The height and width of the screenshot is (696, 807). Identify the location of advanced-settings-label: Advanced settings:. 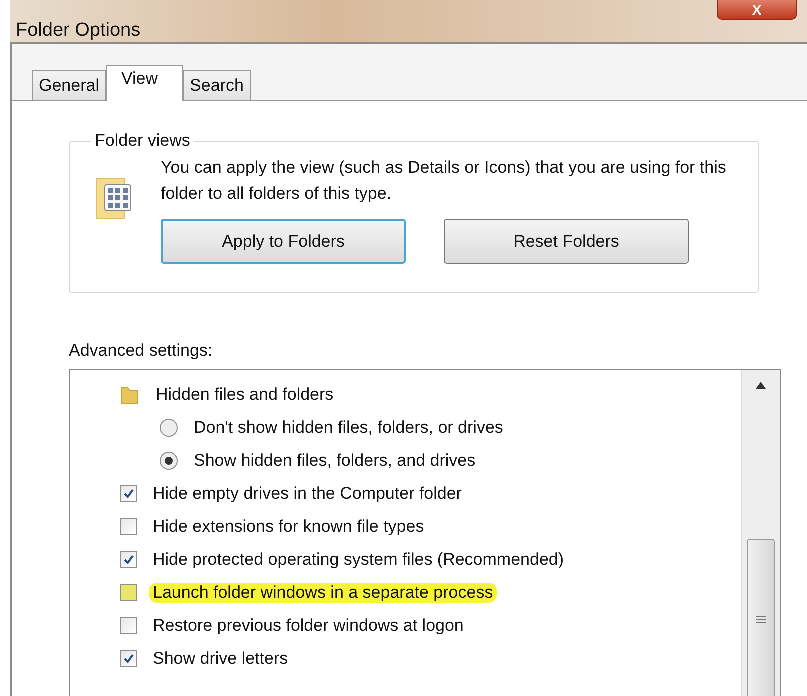
(141, 351).